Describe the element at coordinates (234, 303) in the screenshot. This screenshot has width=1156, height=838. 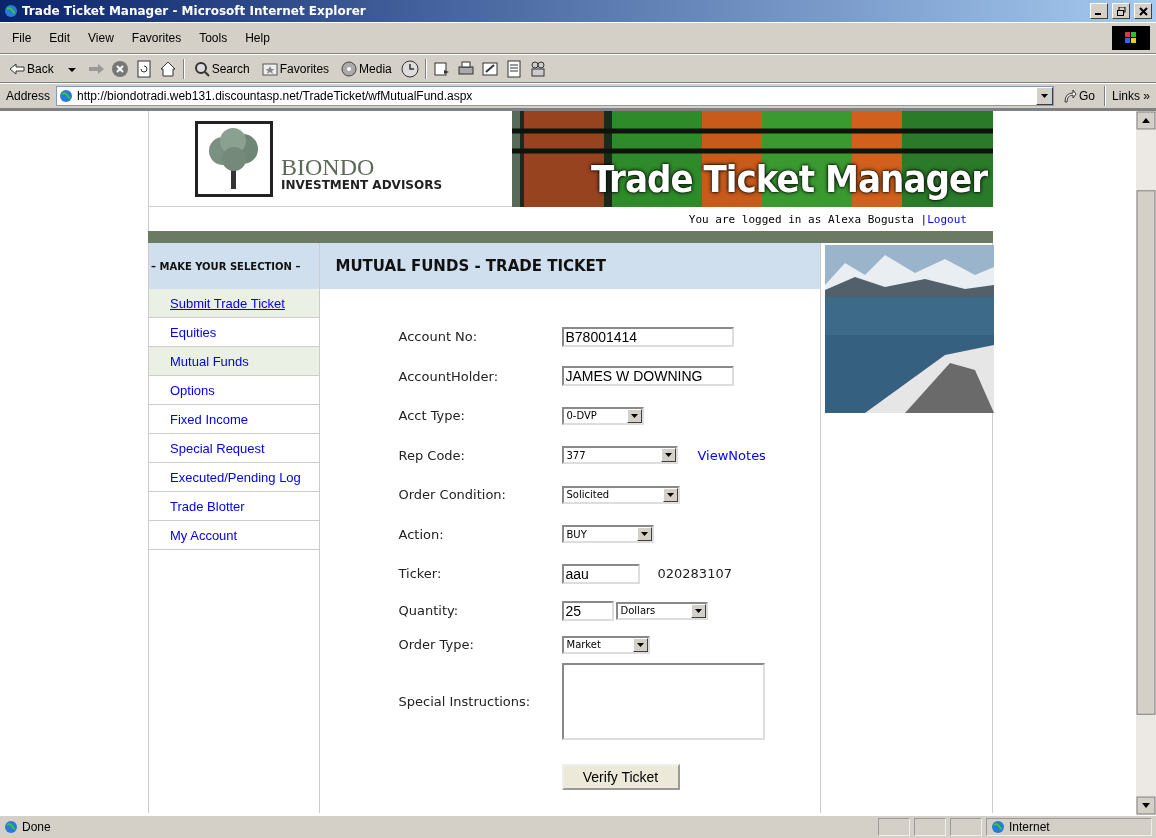
I see `sidebar-link: Submit Trade Ticket` at that location.